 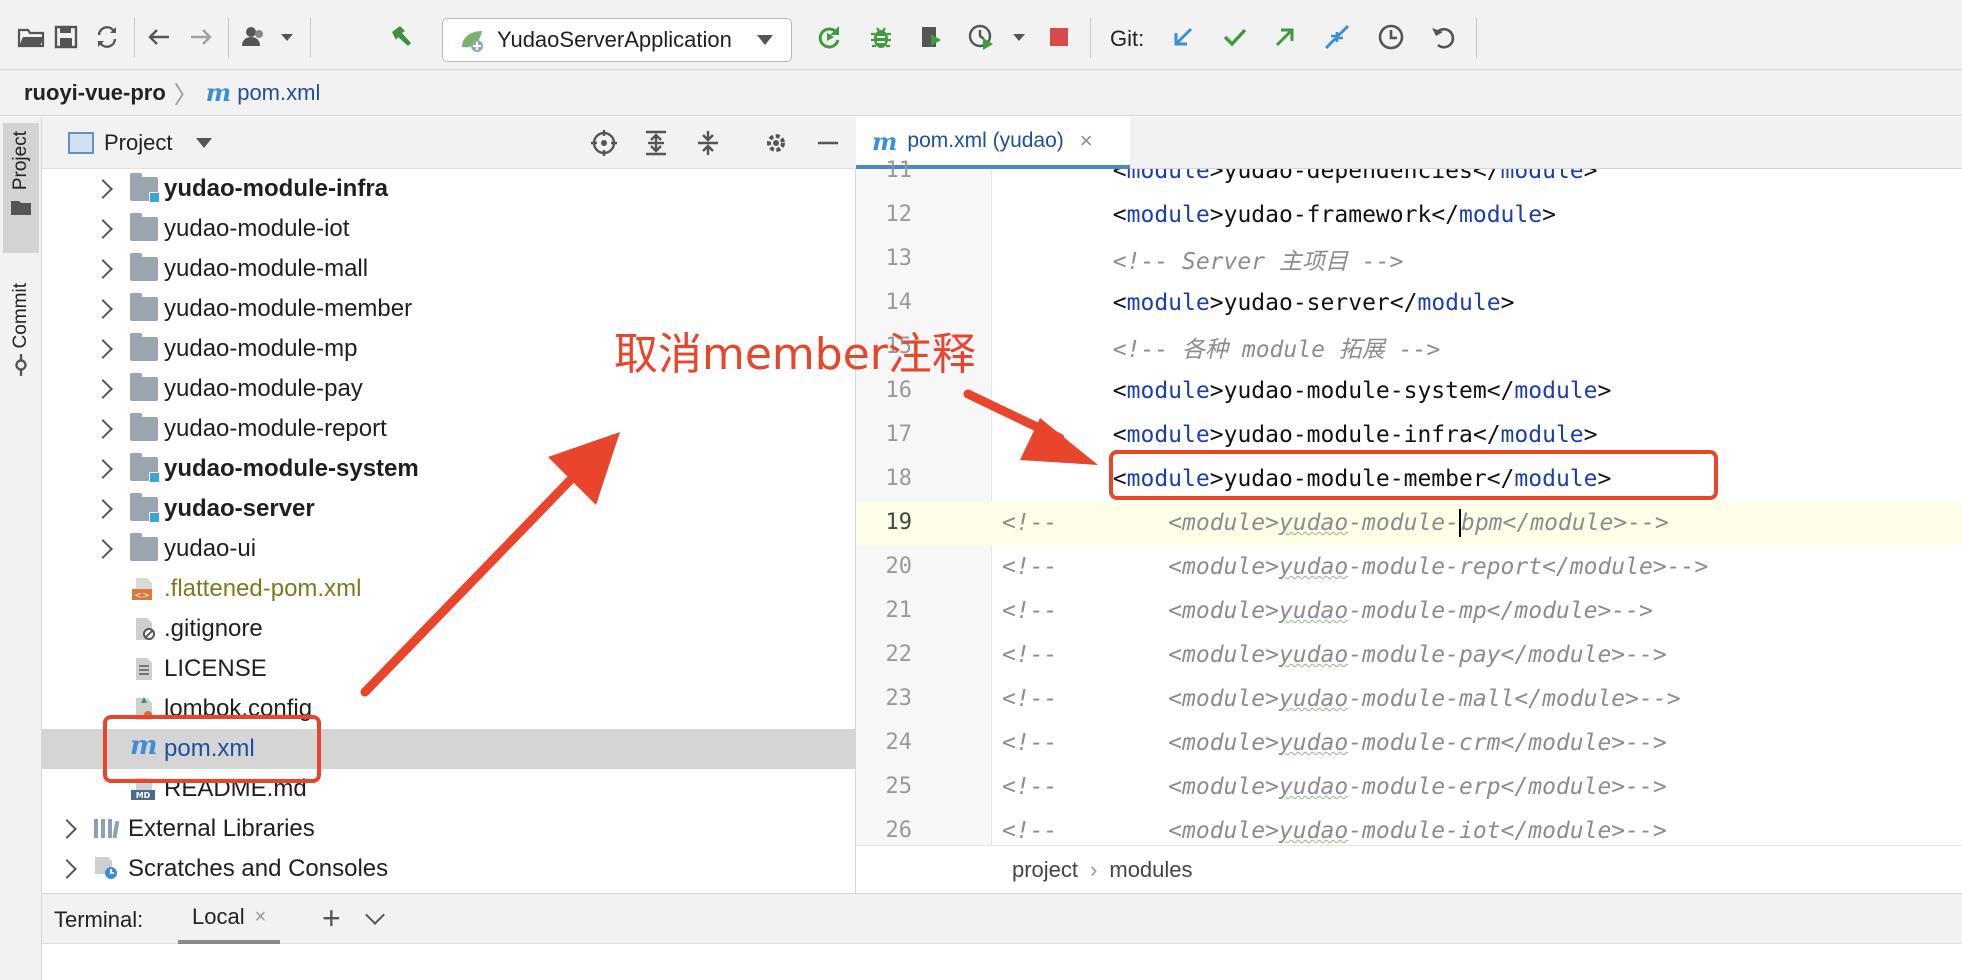 What do you see at coordinates (106, 868) in the screenshot?
I see `scratches-icon` at bounding box center [106, 868].